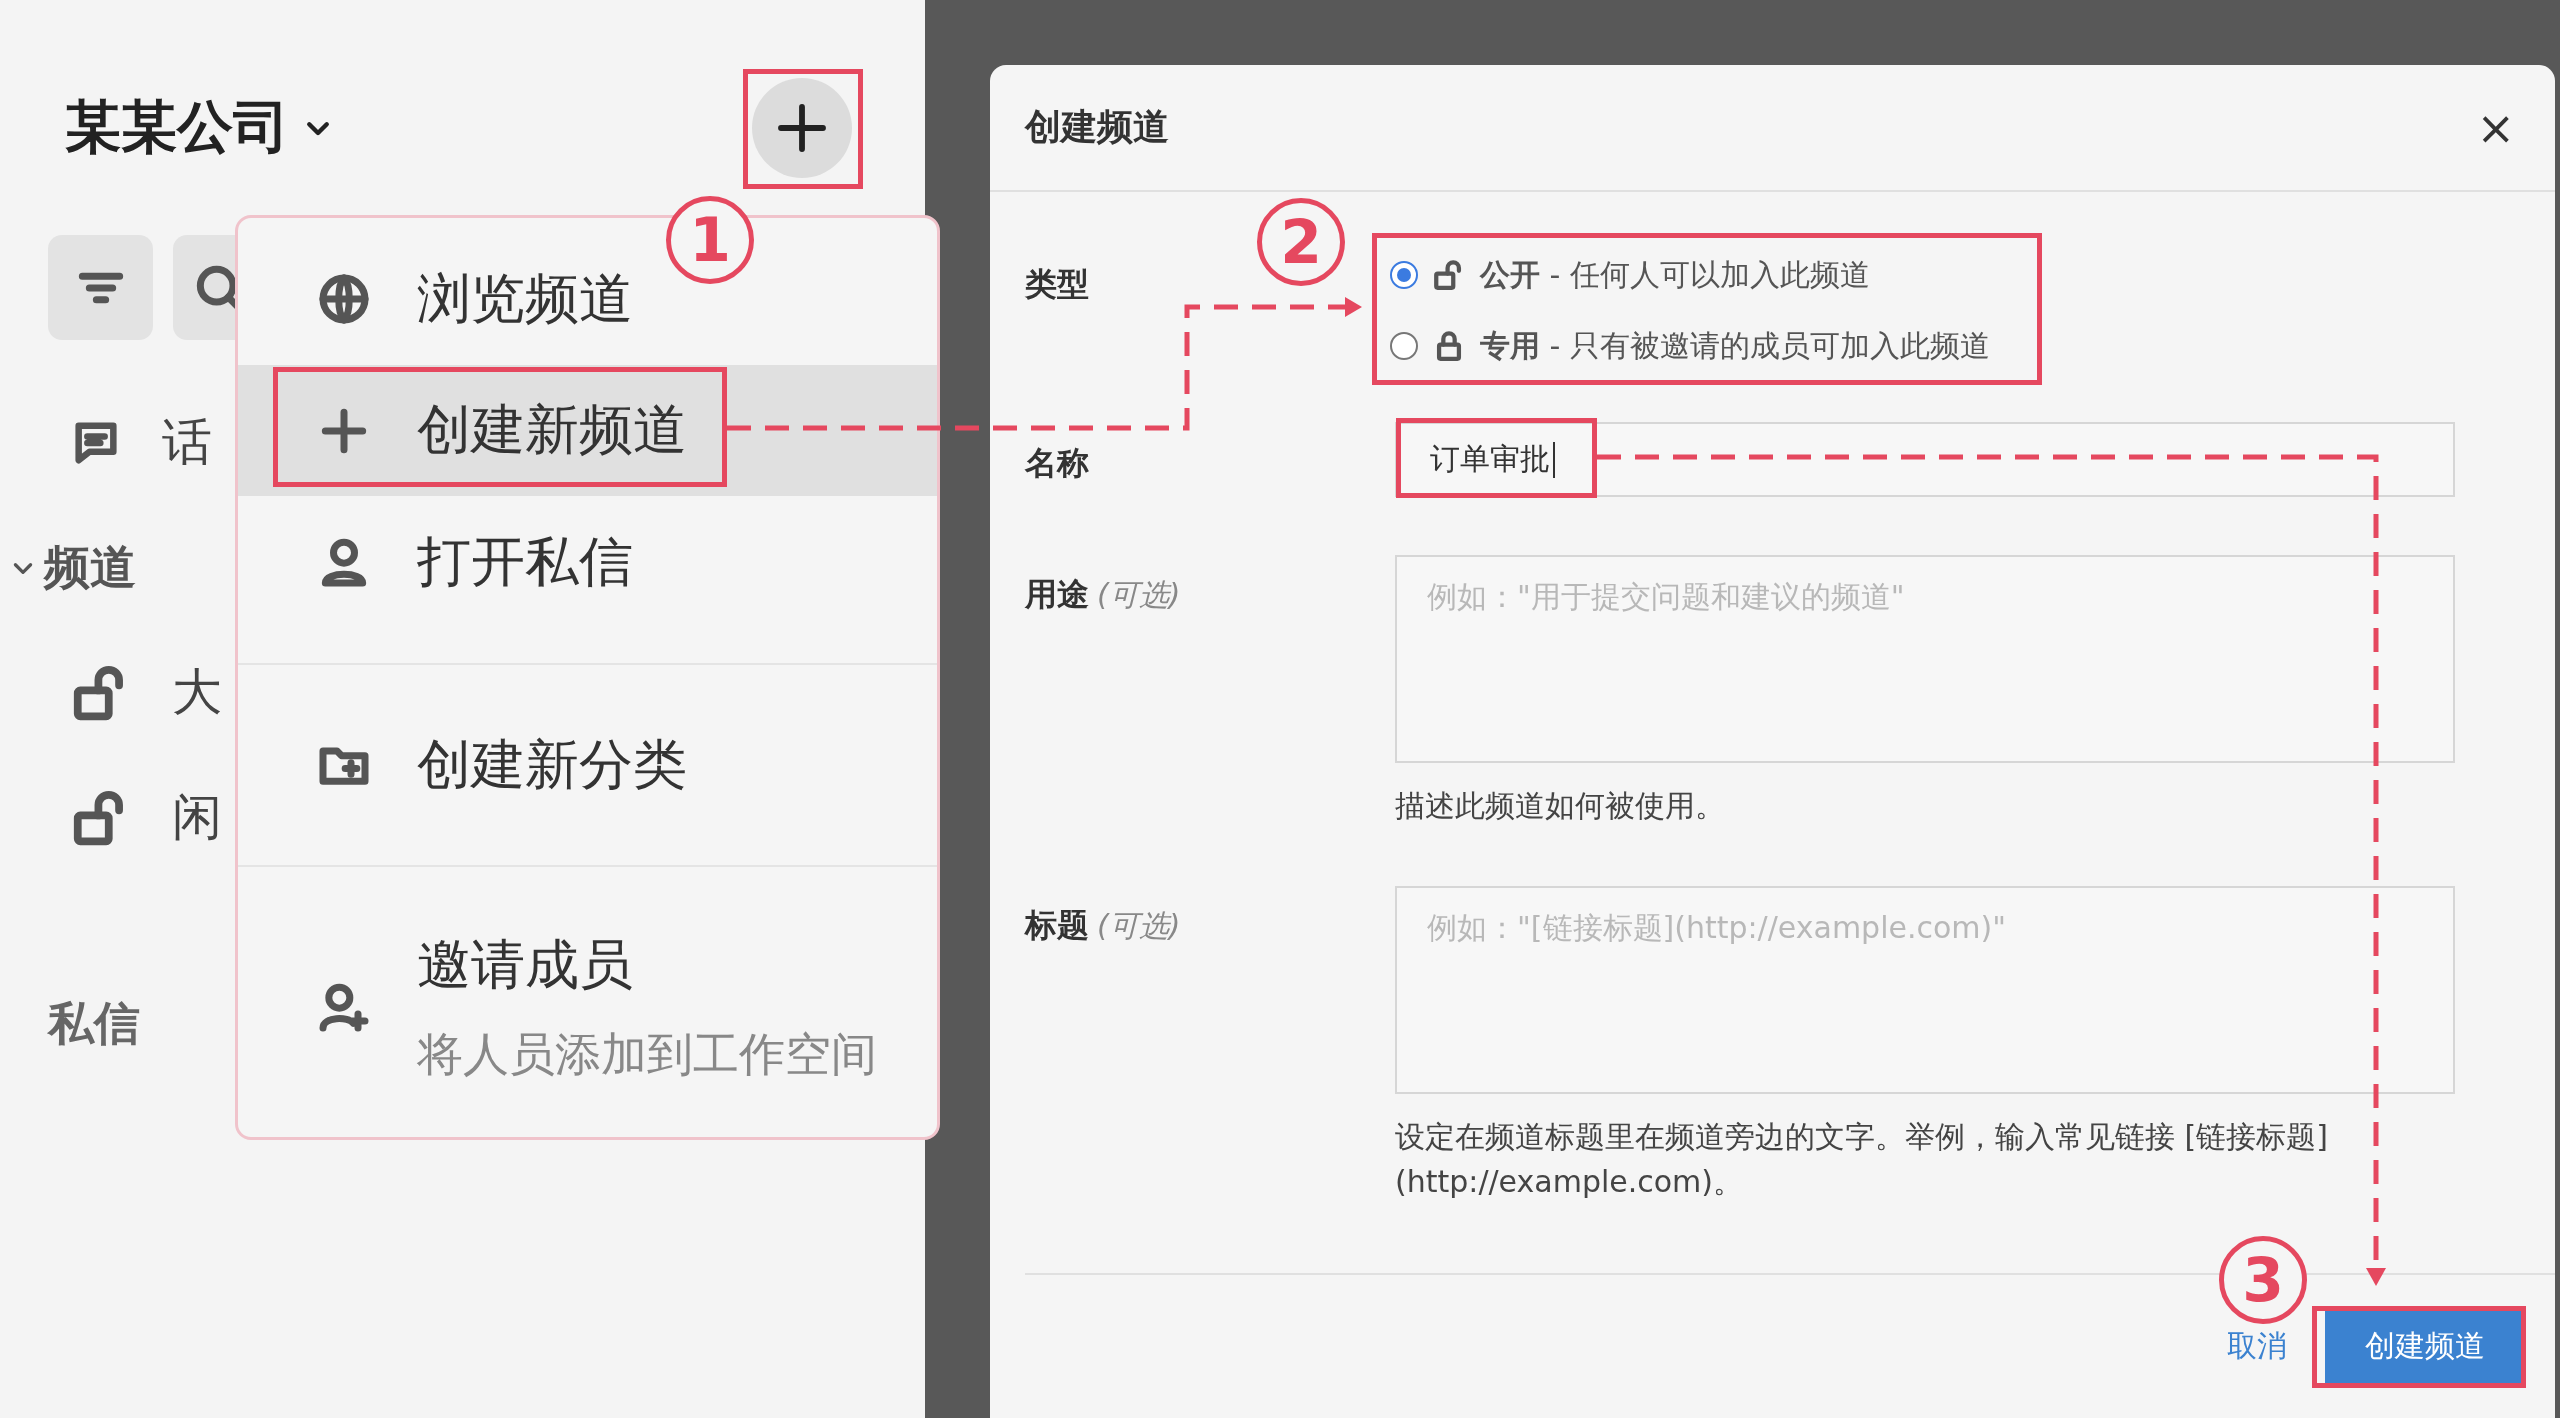 The width and height of the screenshot is (2560, 1418). I want to click on section-heading: 私信, so click(94, 1023).